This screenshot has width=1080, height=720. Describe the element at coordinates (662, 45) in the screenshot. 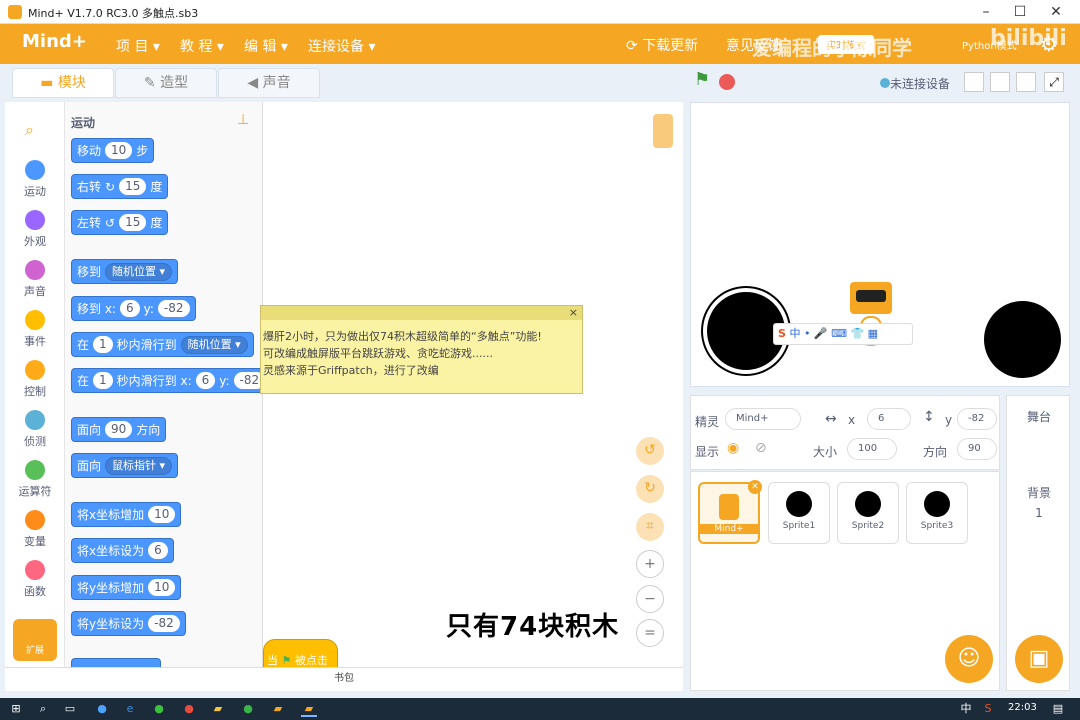

I see `download-update: ⟳ 下载更新` at that location.